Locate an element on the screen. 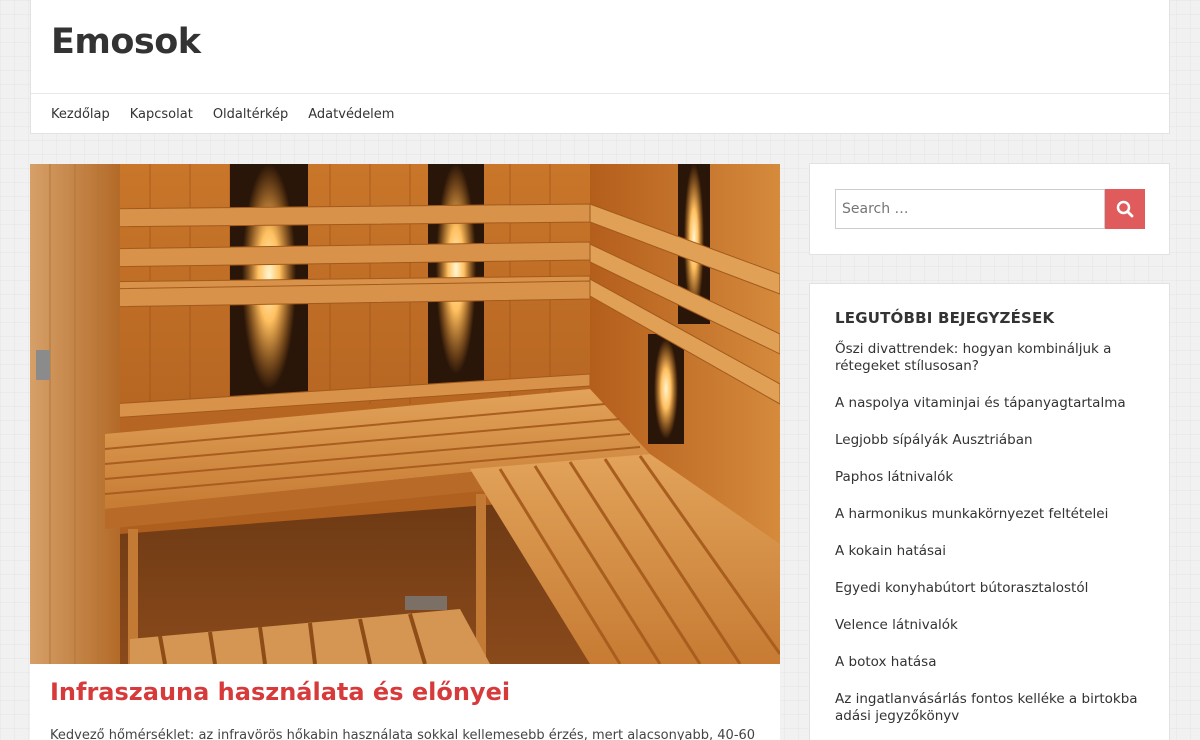 The width and height of the screenshot is (1200, 740). recent-post-link: Paphos látnivalók is located at coordinates (989, 477).